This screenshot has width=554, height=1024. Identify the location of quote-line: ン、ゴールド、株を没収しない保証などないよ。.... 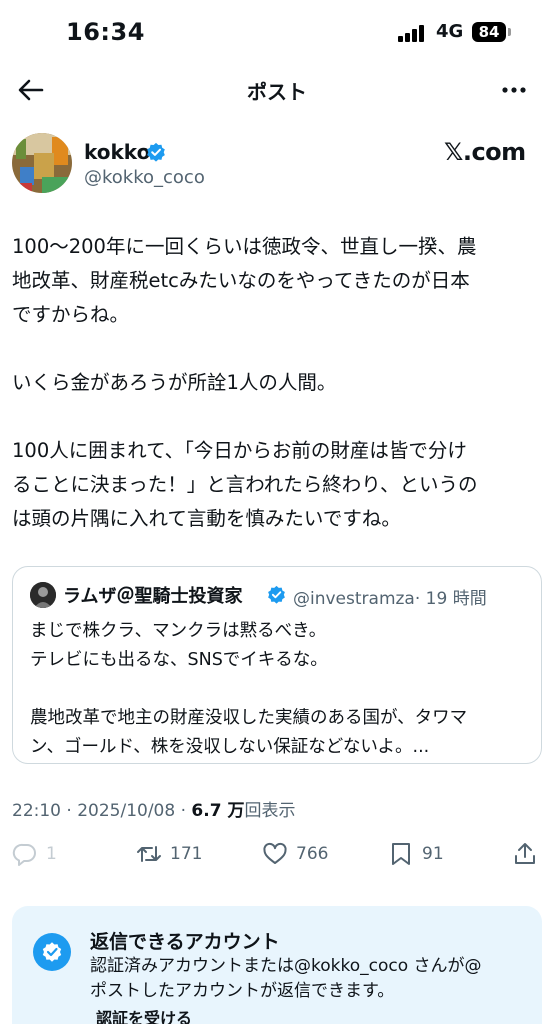
(230, 747).